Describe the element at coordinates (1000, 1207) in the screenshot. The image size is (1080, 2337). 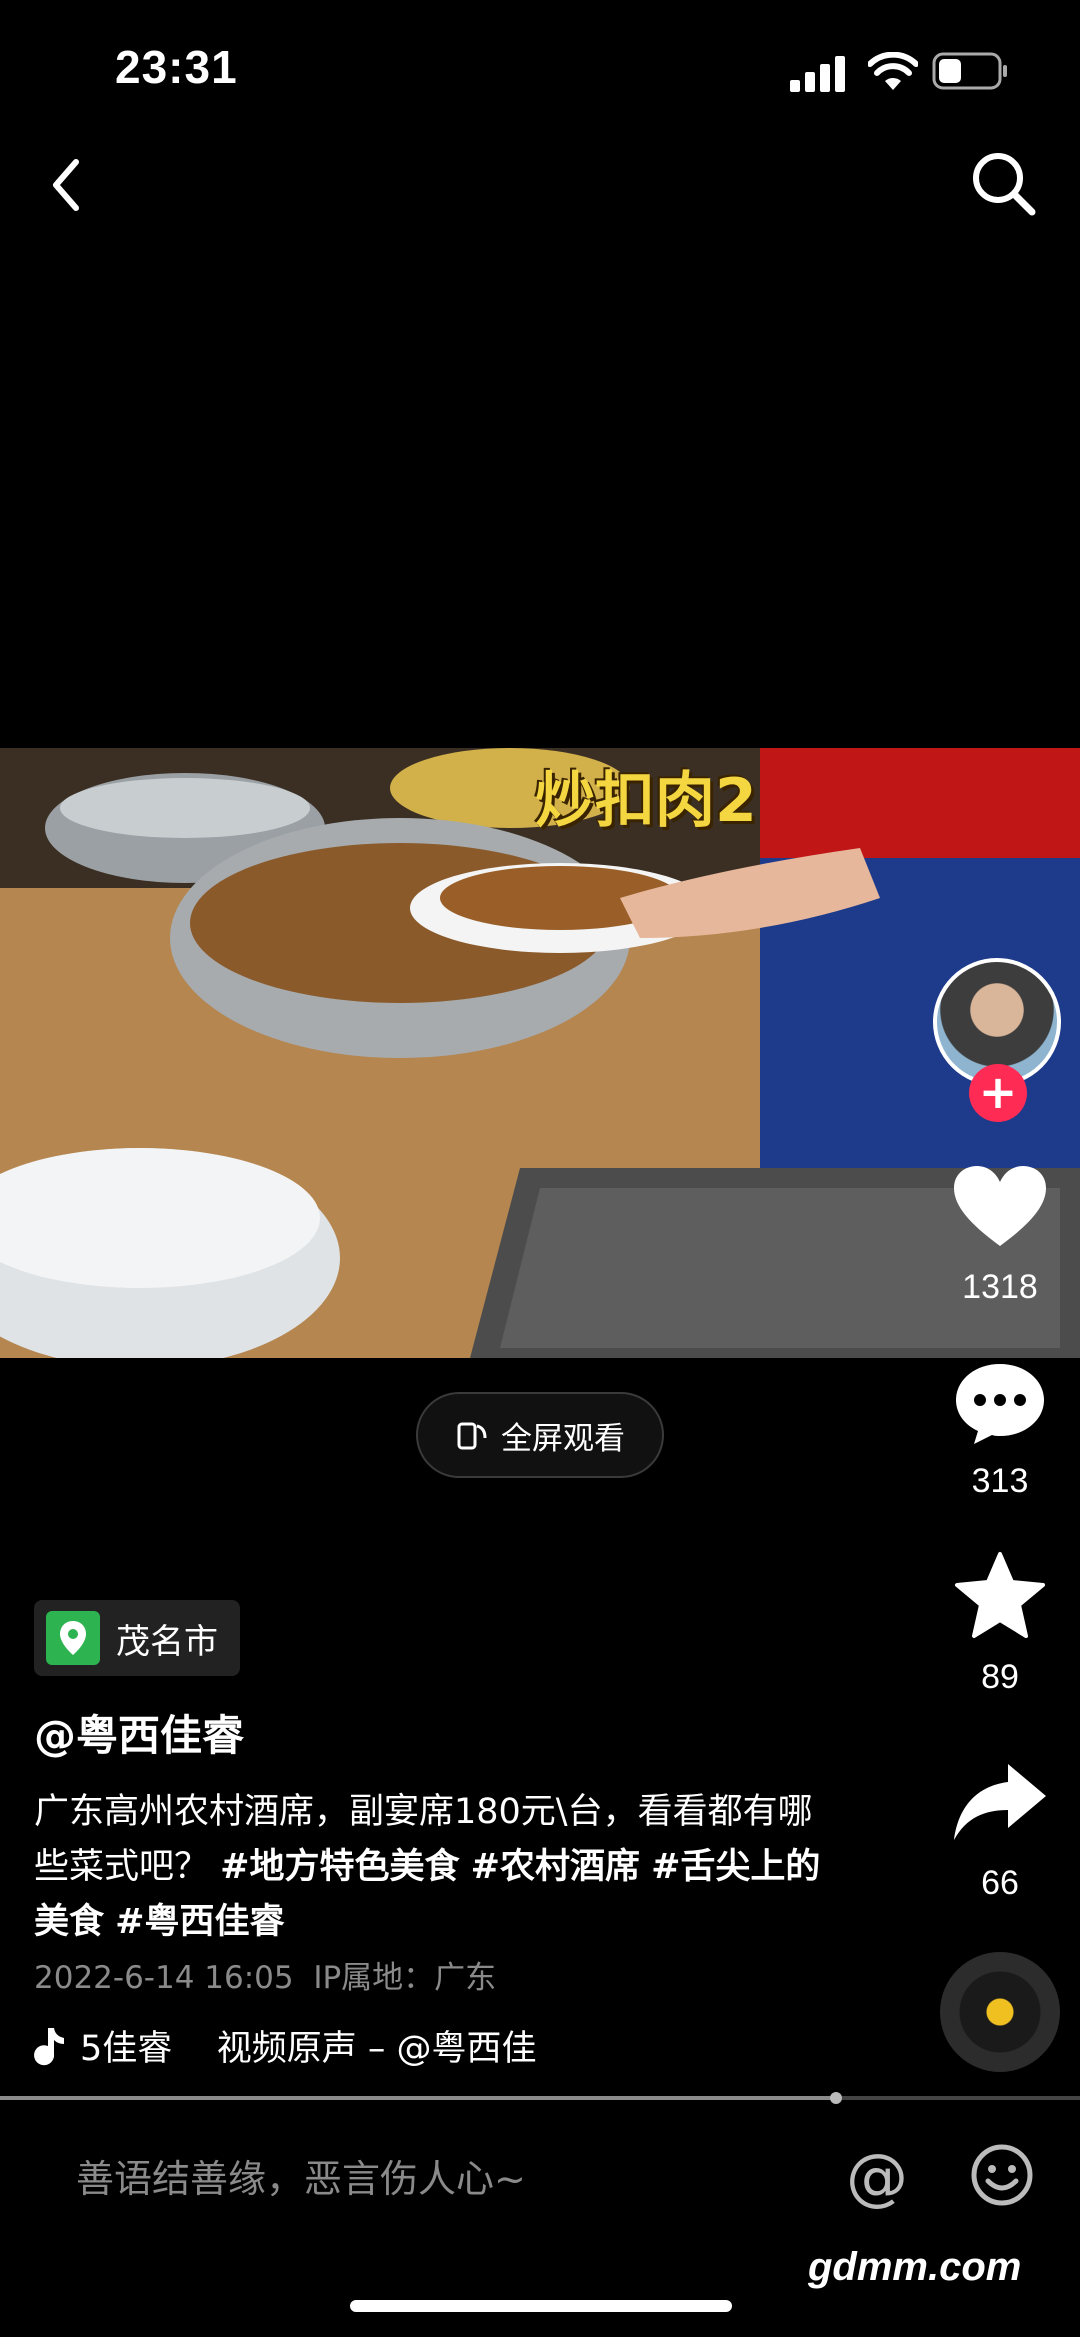
I see `heart-icon` at that location.